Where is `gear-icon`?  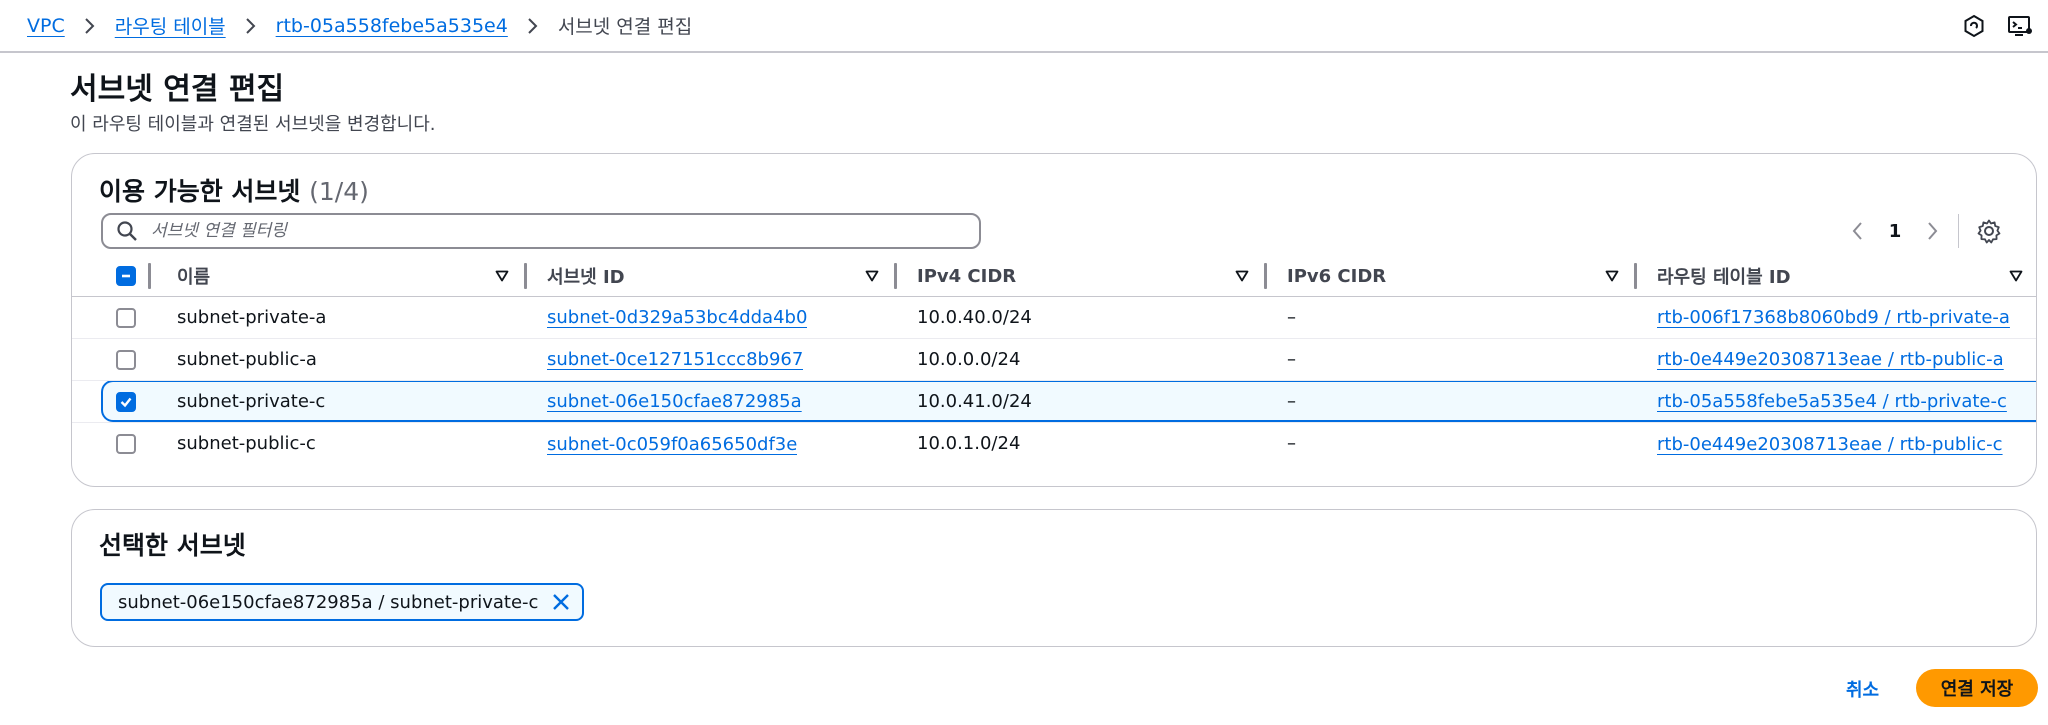 gear-icon is located at coordinates (1989, 231).